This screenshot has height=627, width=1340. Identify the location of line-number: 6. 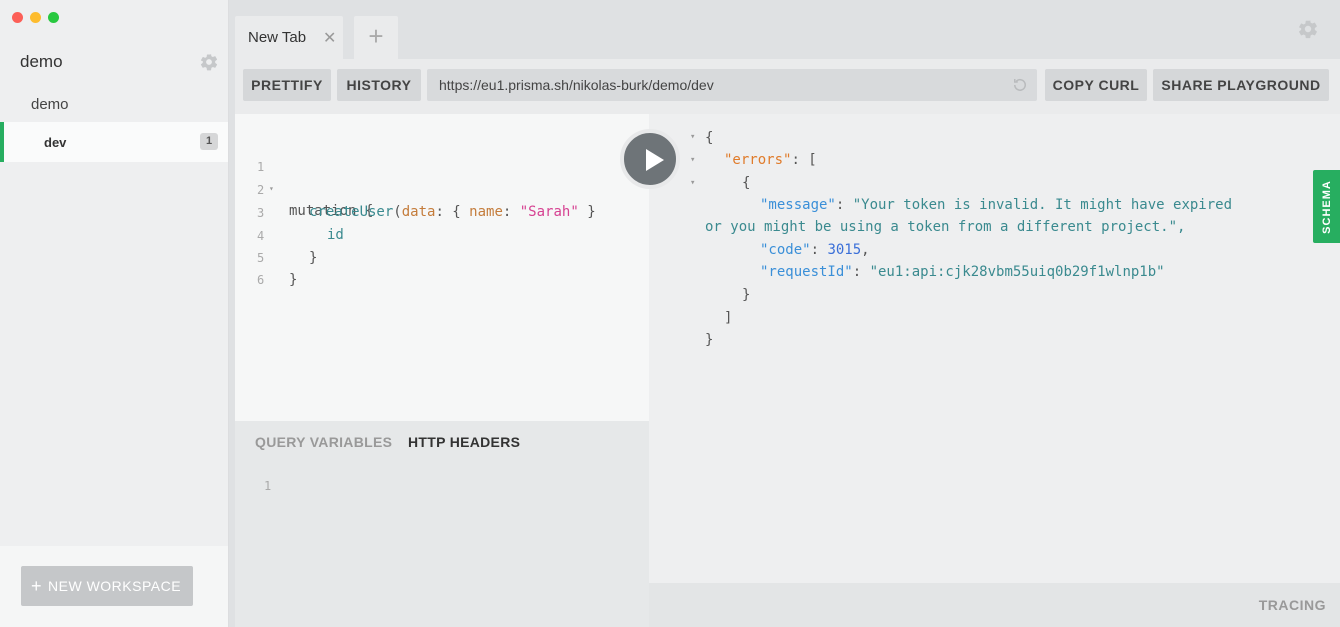
(261, 280).